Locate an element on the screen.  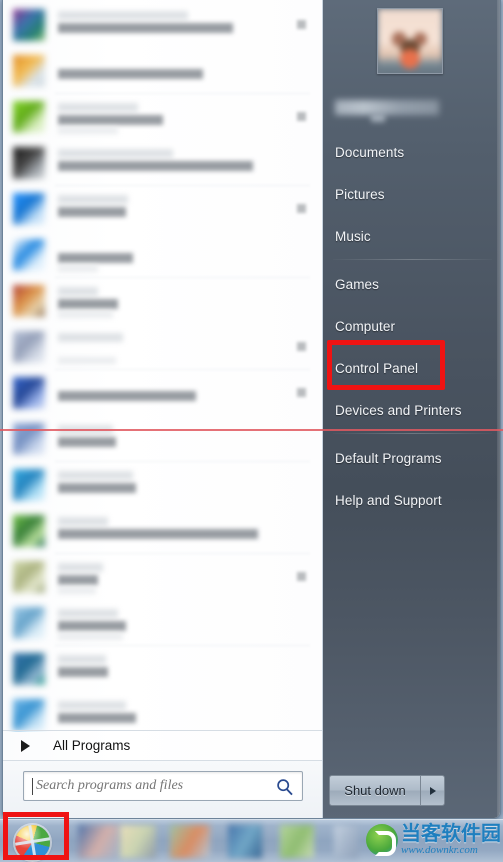
menu-item-games: Games is located at coordinates (411, 284).